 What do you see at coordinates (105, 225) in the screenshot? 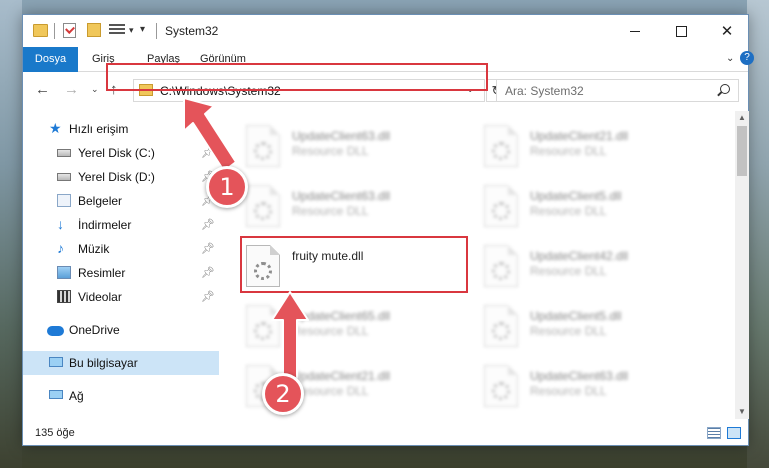
I see `sidebar-item-label: İndirmeler` at bounding box center [105, 225].